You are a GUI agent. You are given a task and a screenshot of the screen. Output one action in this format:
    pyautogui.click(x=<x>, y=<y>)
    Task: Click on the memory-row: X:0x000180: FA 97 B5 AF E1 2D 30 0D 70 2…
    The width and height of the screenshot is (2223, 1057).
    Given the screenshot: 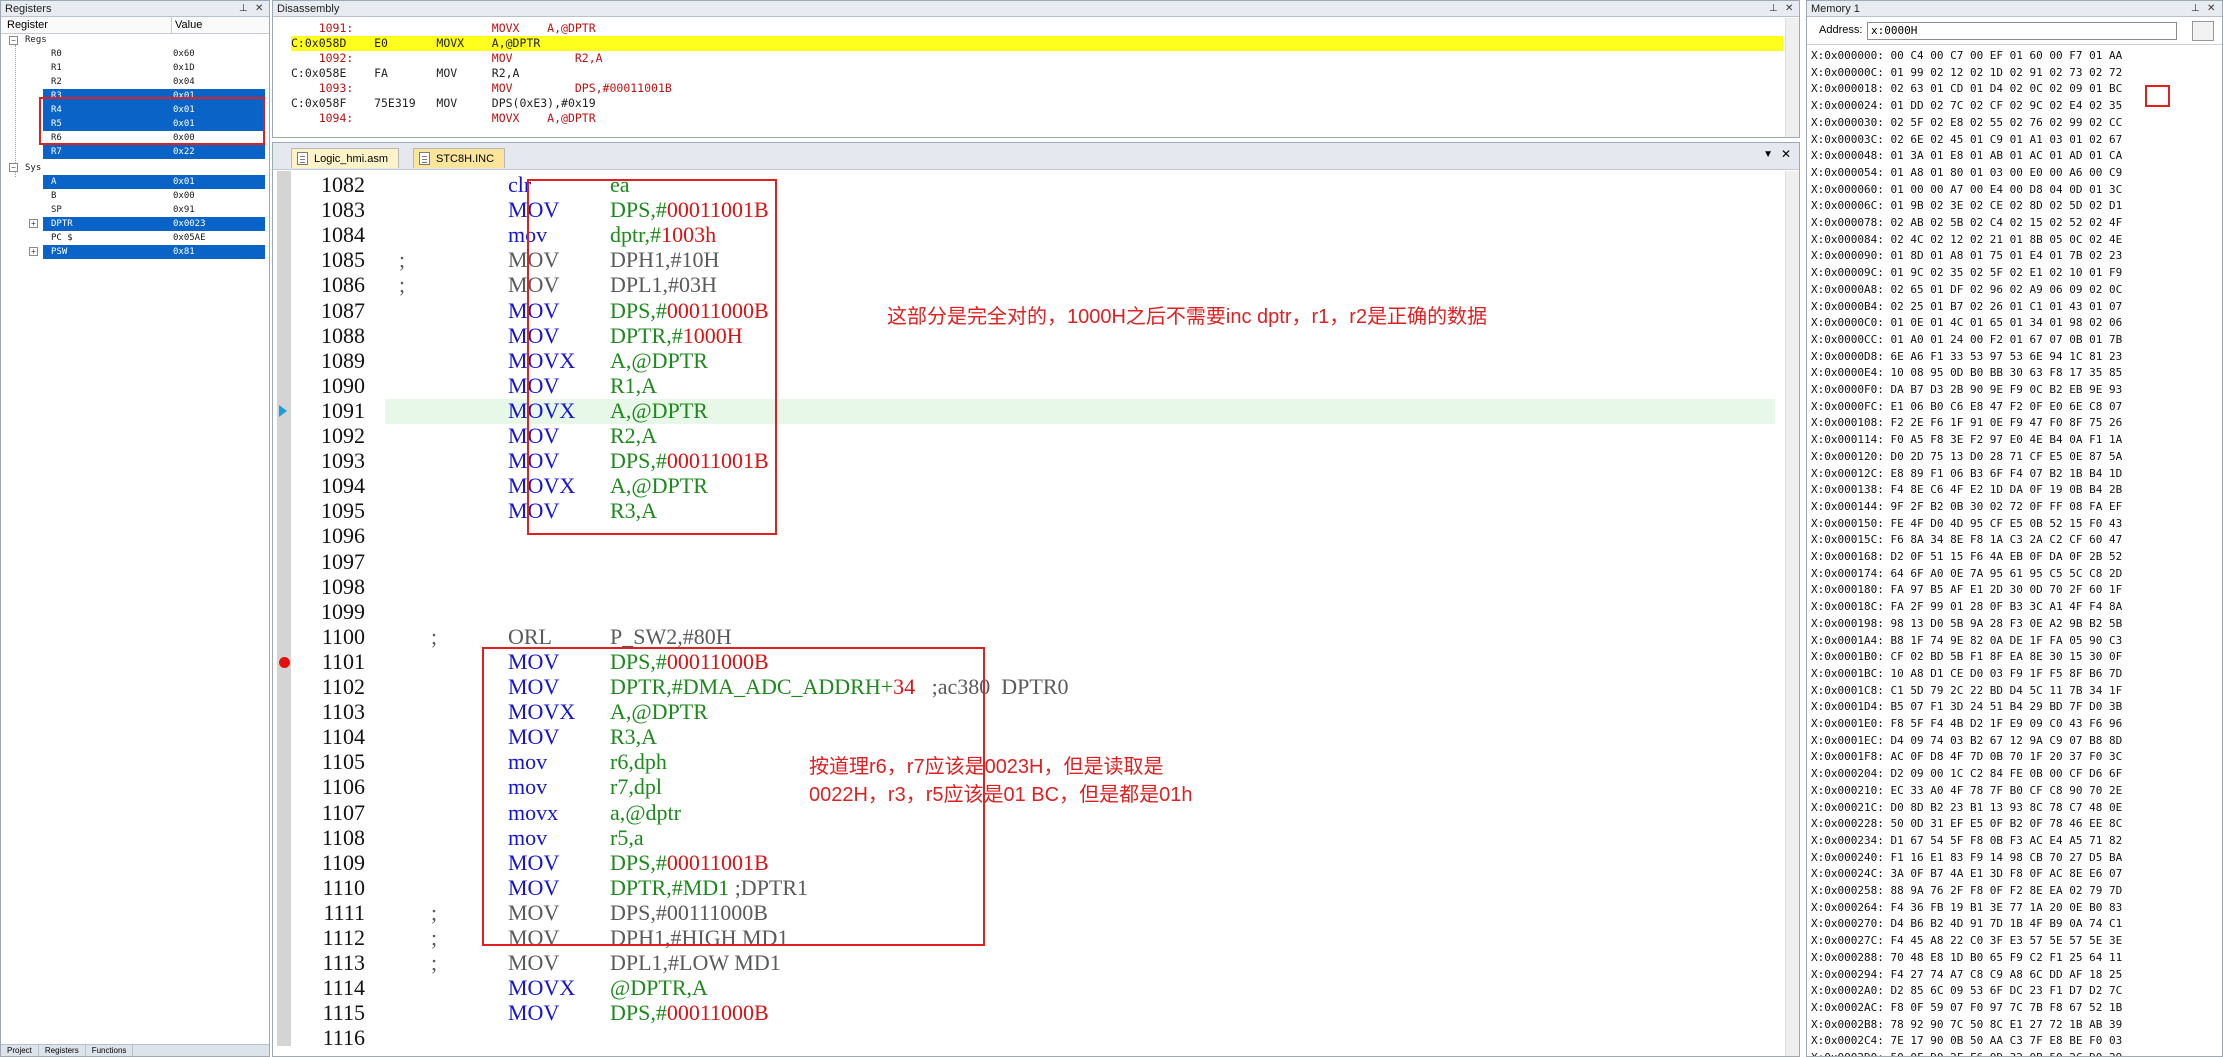 What is the action you would take?
    pyautogui.click(x=1966, y=589)
    